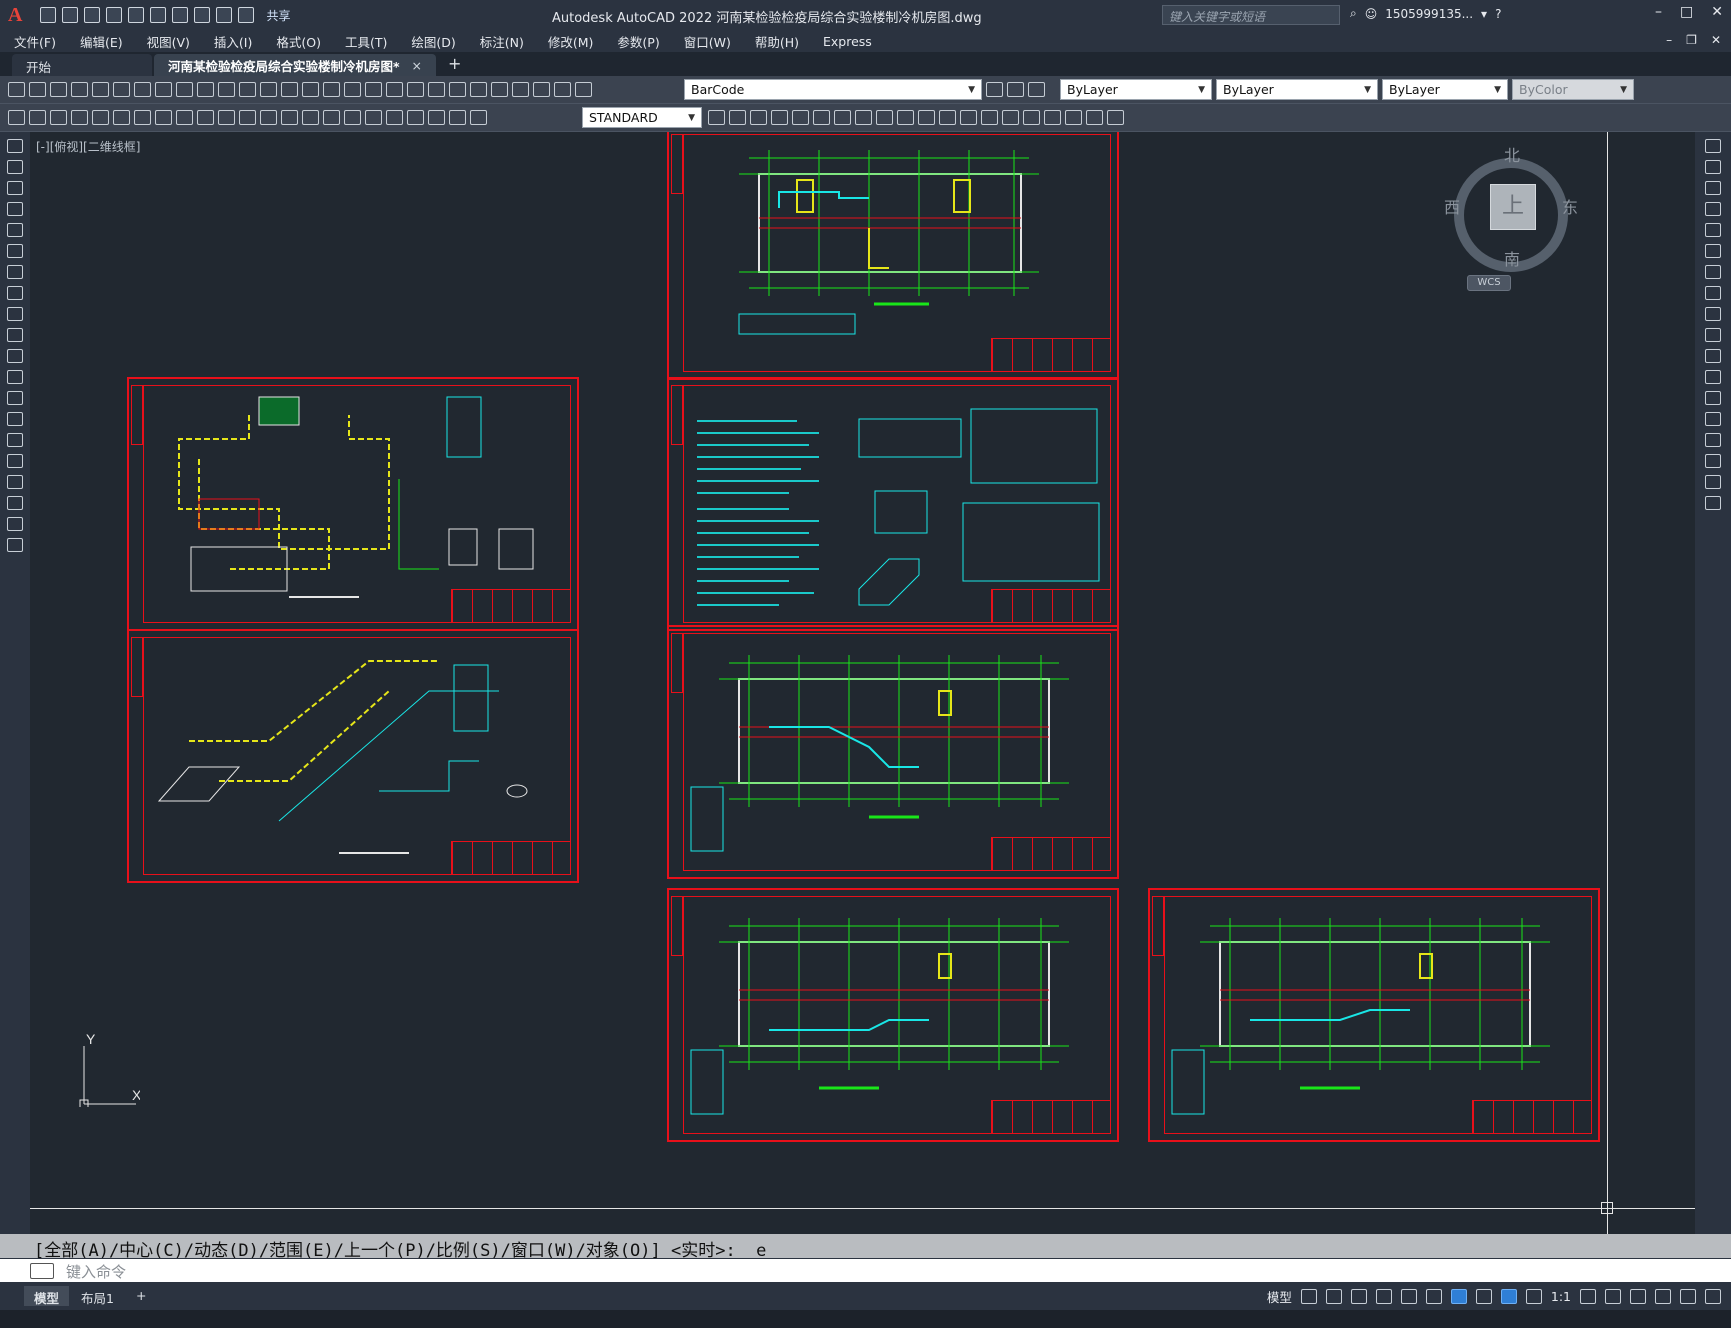 The height and width of the screenshot is (1328, 1731). I want to click on object-snap-tracking-icon, so click(1433, 1296).